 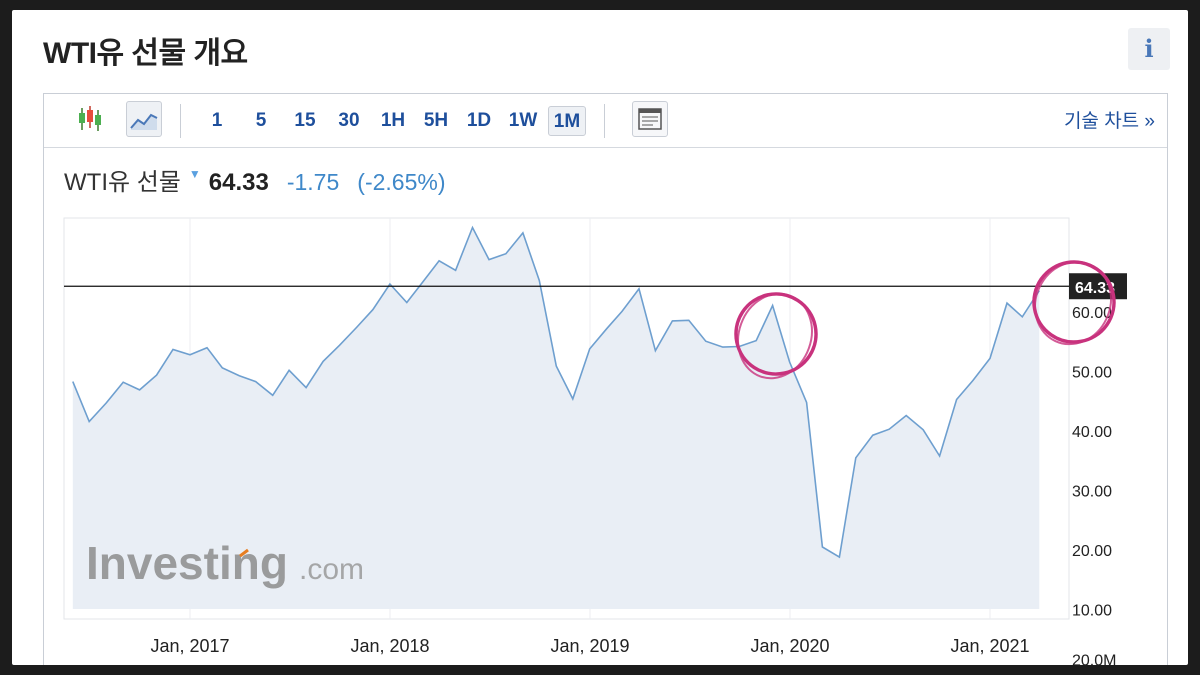 What do you see at coordinates (1094, 659) in the screenshot?
I see `y-tick-label: 20.0M` at bounding box center [1094, 659].